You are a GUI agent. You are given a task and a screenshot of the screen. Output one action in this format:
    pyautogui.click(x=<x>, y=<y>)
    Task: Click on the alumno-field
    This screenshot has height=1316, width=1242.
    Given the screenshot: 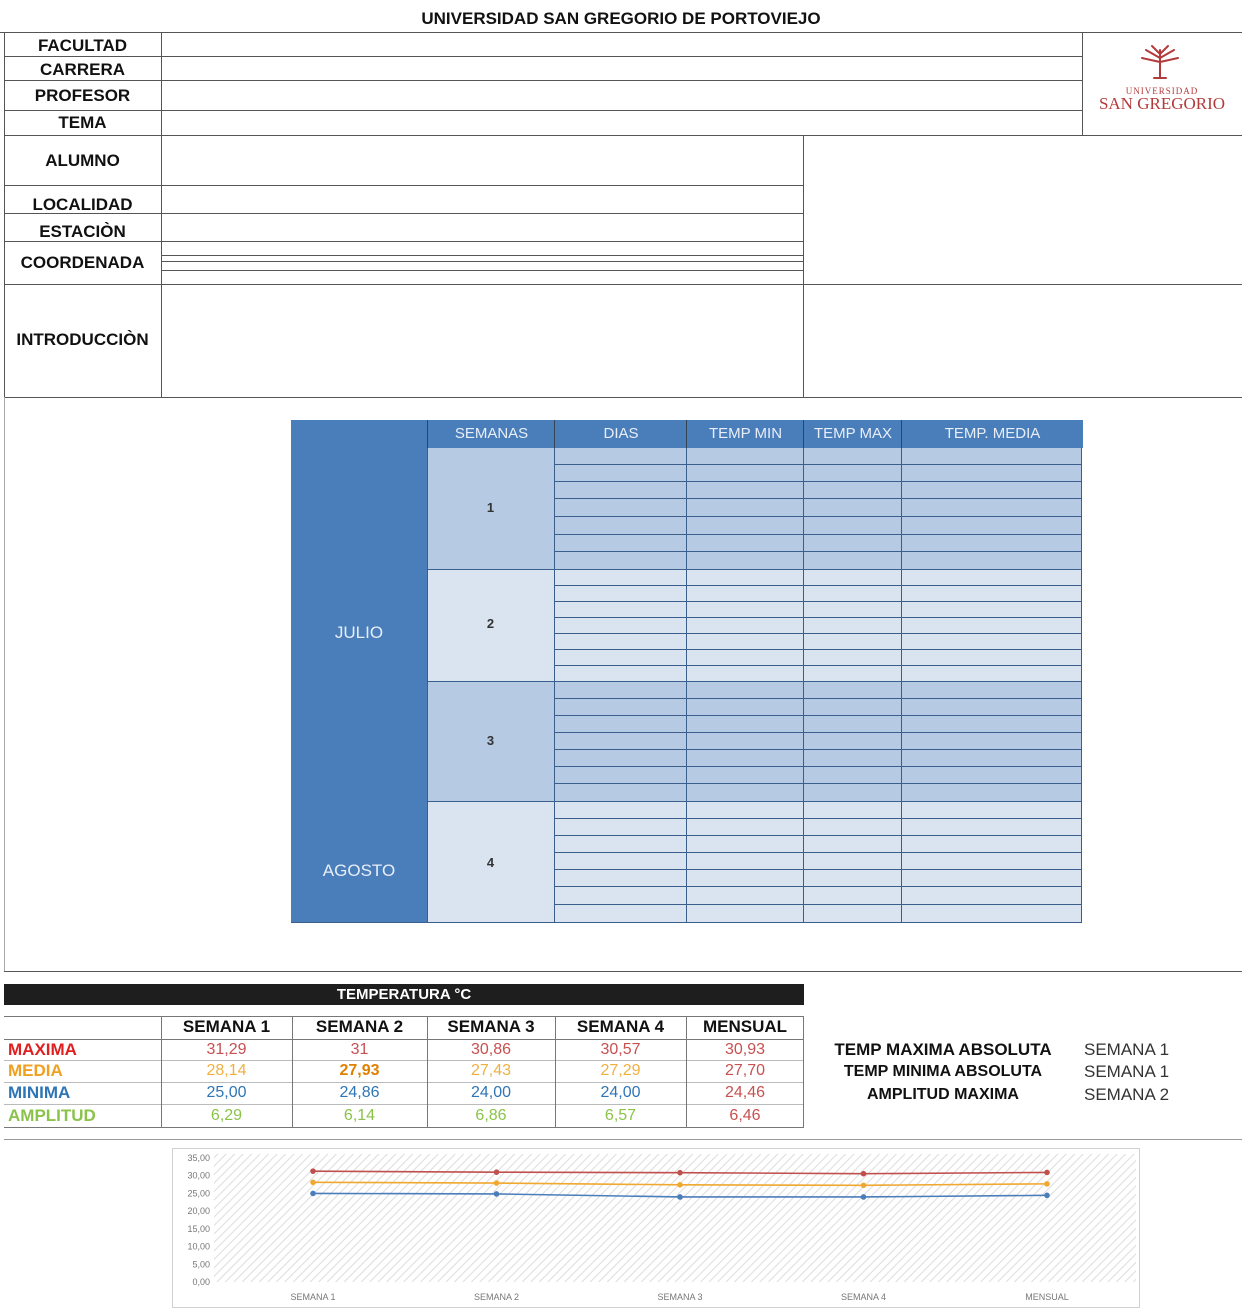 What is the action you would take?
    pyautogui.click(x=482, y=160)
    